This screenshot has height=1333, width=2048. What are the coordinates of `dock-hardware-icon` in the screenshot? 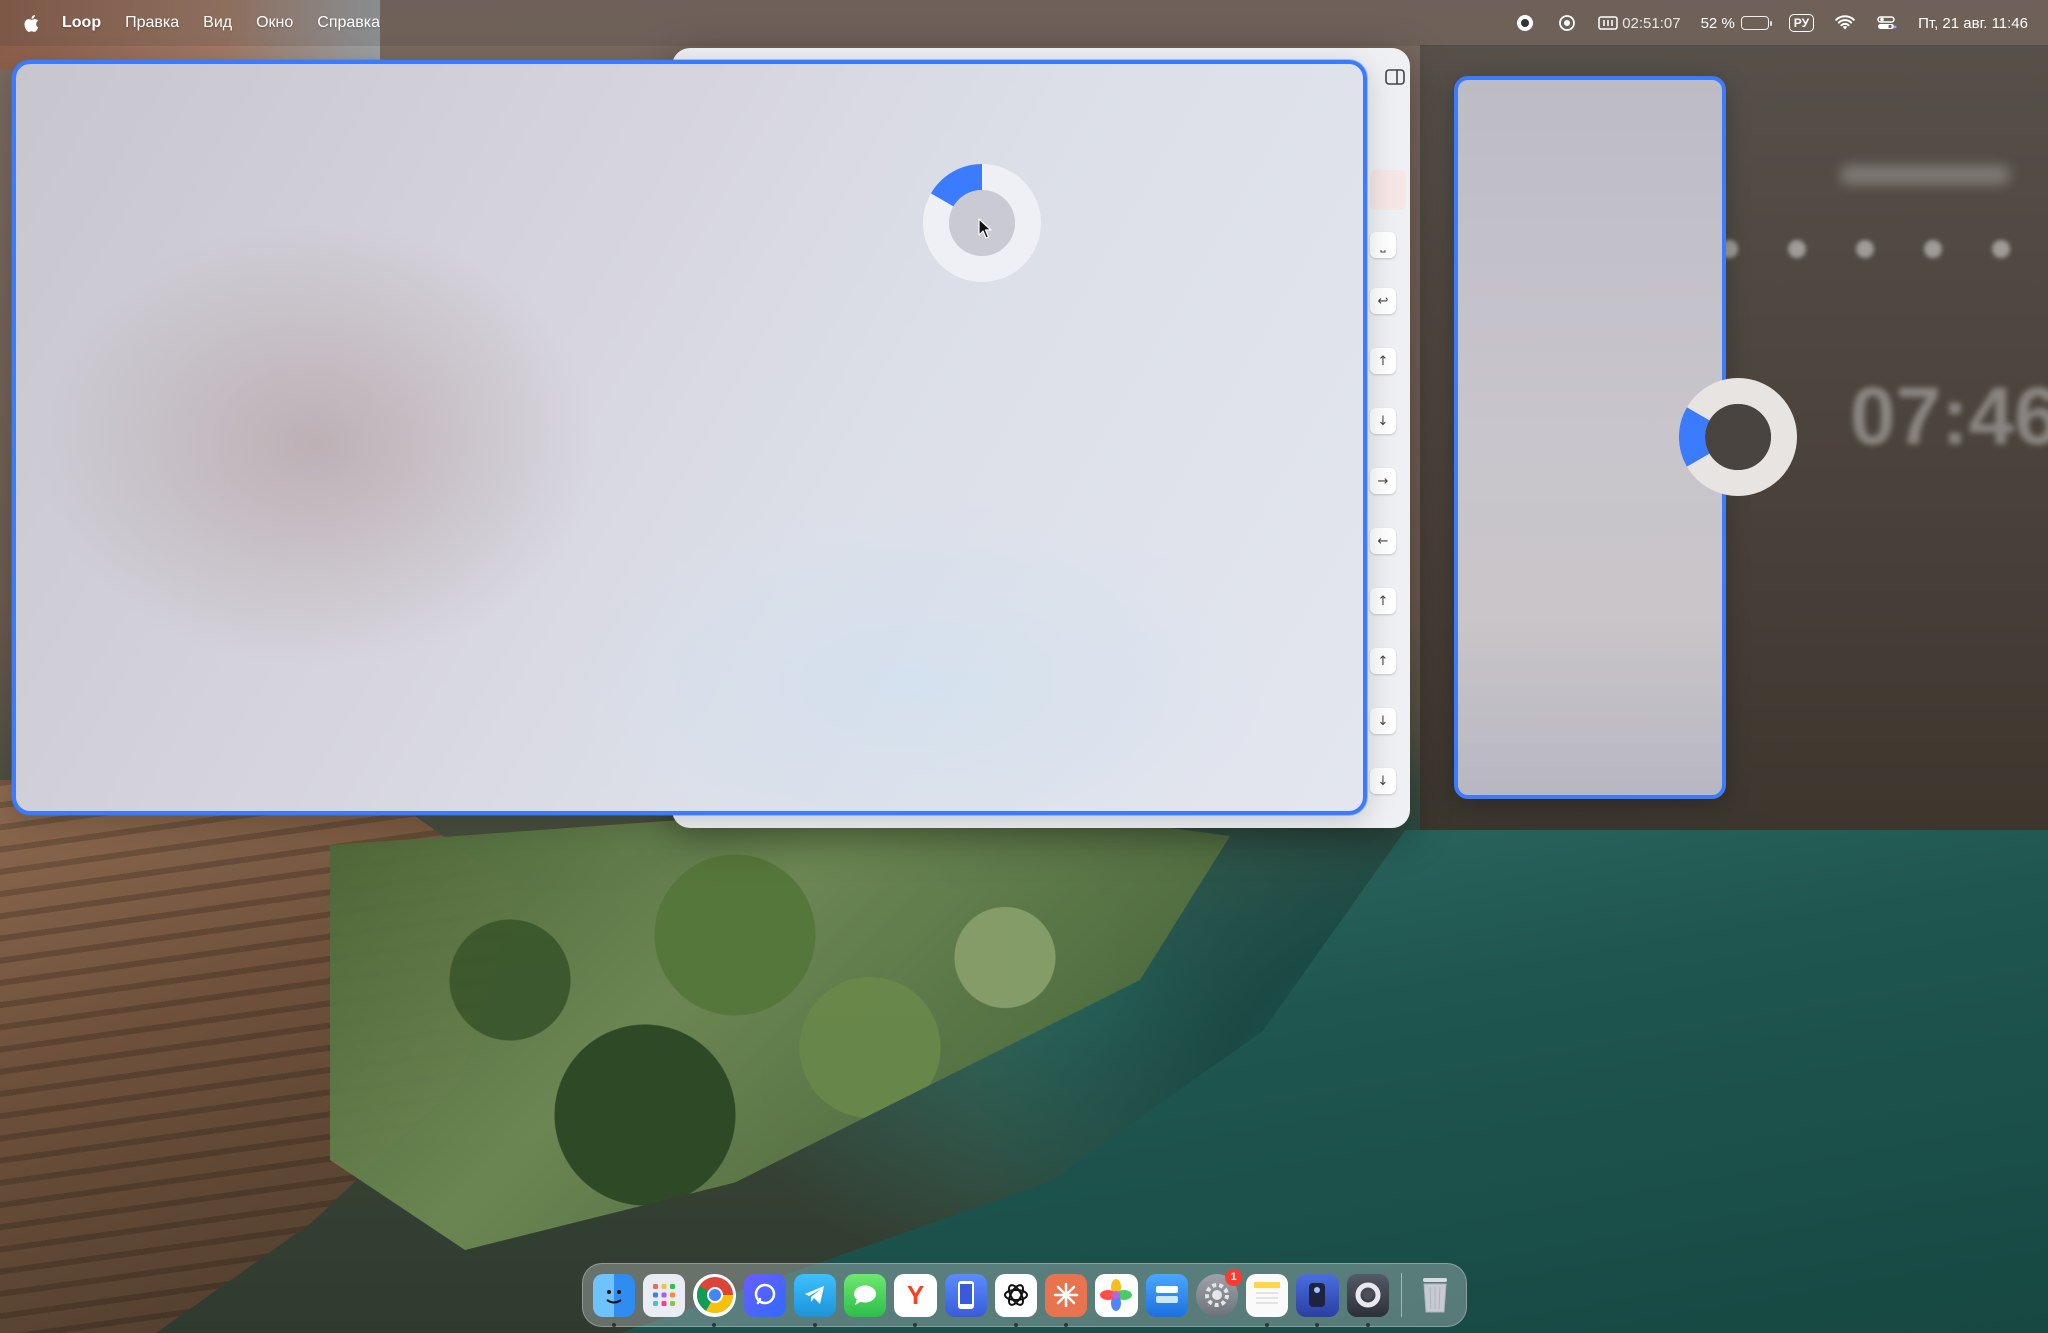 It's located at (1317, 1300).